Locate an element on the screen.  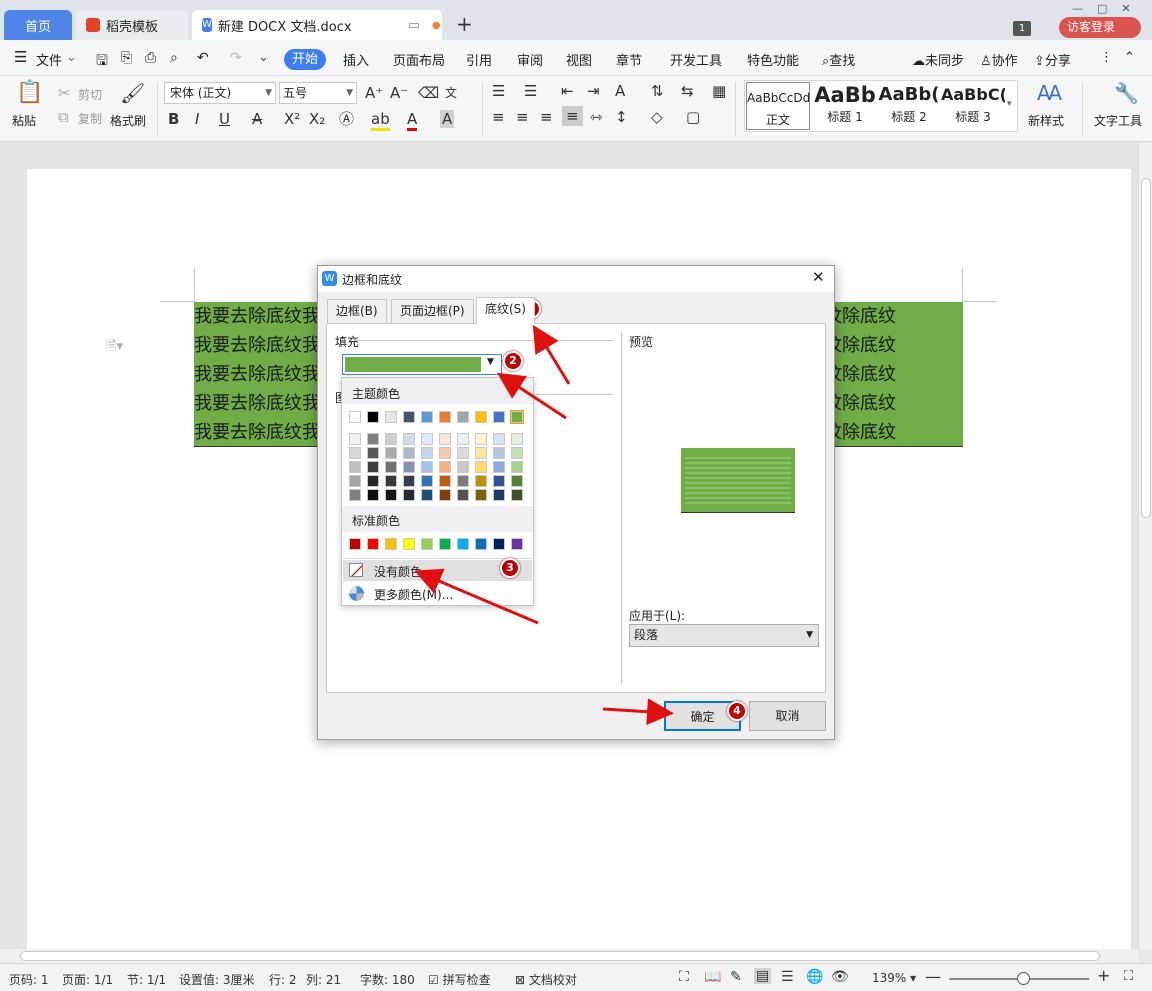
annotation-badge-4: 4 is located at coordinates (737, 711).